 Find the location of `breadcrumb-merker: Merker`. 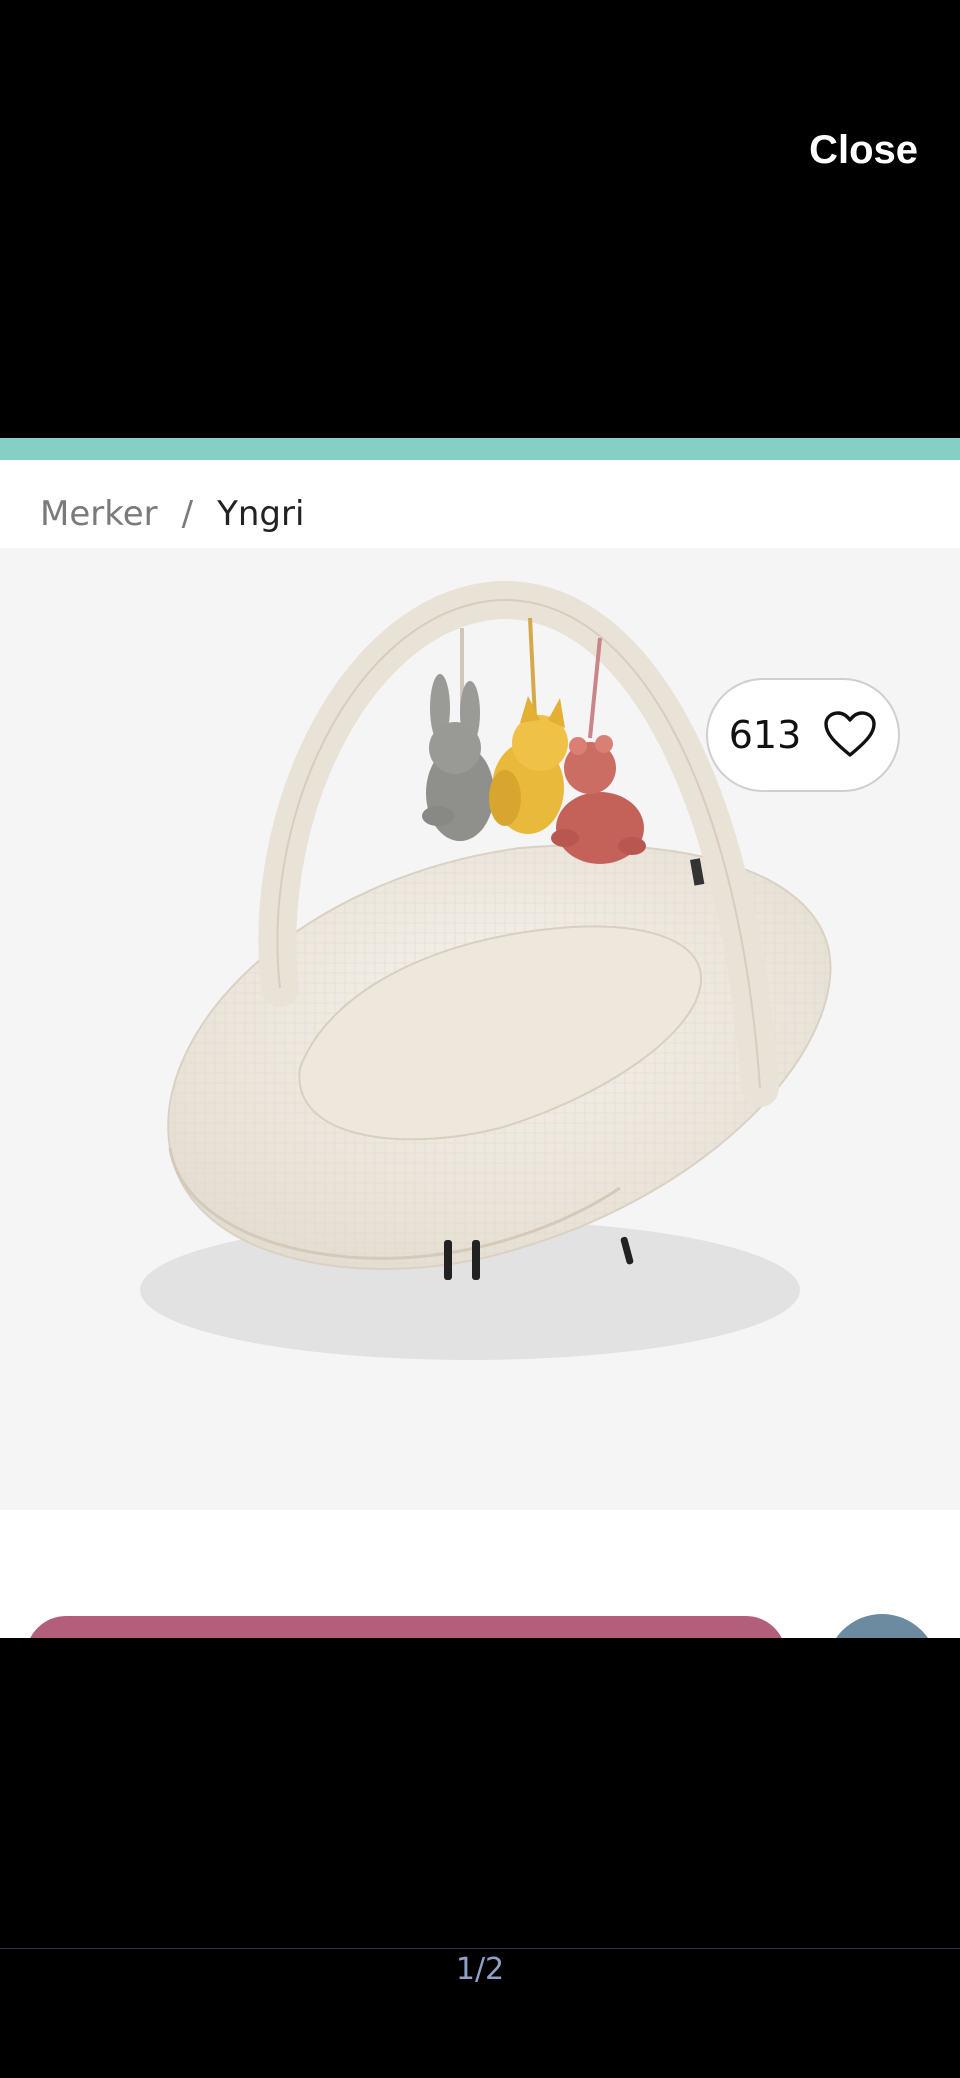

breadcrumb-merker: Merker is located at coordinates (99, 514).